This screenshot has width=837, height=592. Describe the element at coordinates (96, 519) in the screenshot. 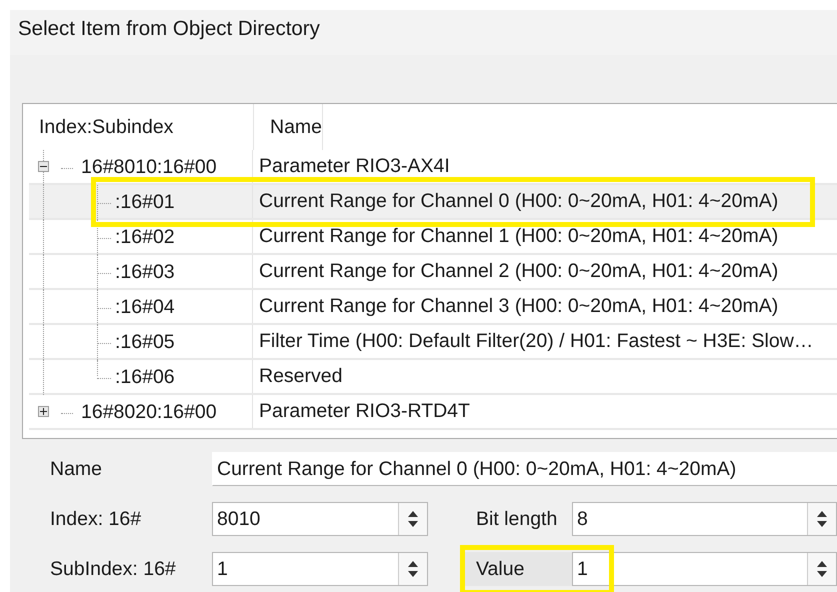

I see `field-label: Index: 16#` at that location.